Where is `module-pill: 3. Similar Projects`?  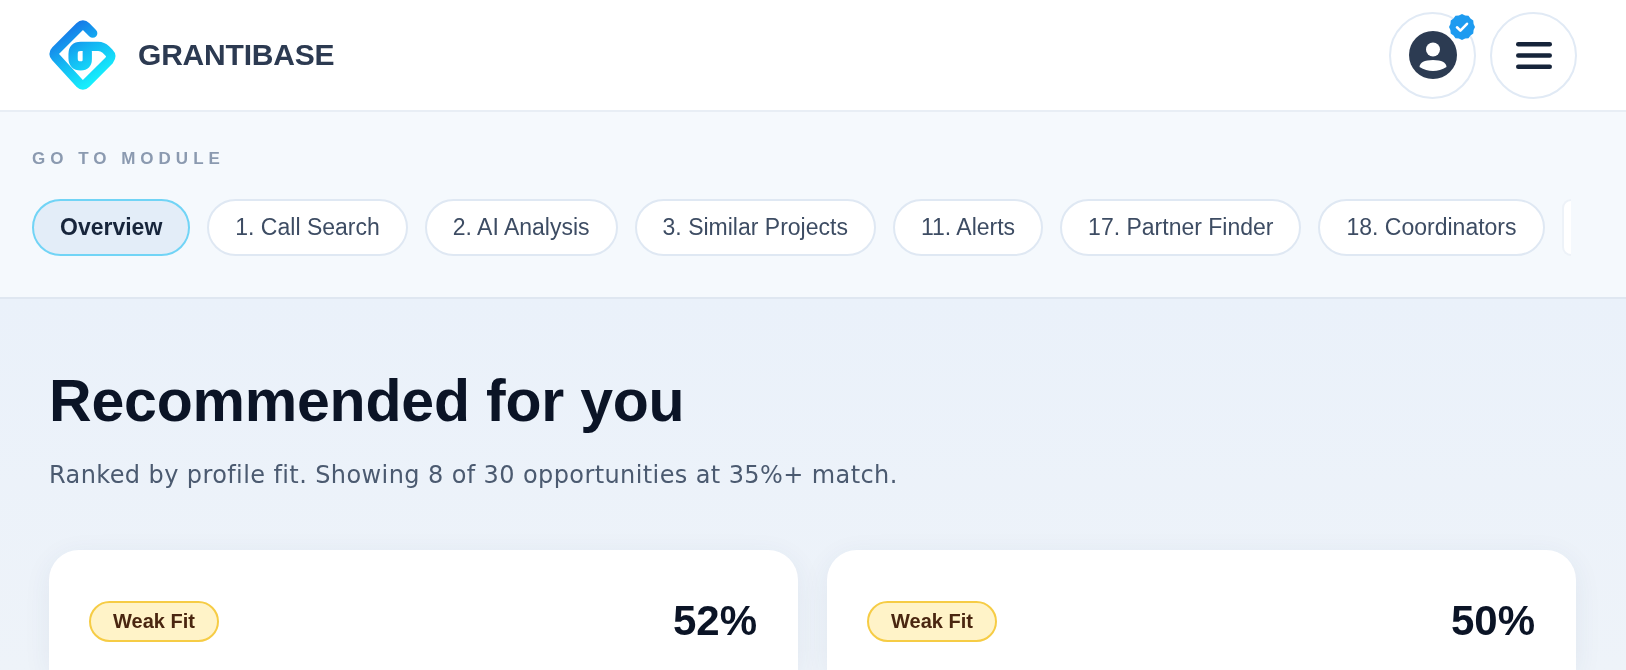 module-pill: 3. Similar Projects is located at coordinates (755, 227).